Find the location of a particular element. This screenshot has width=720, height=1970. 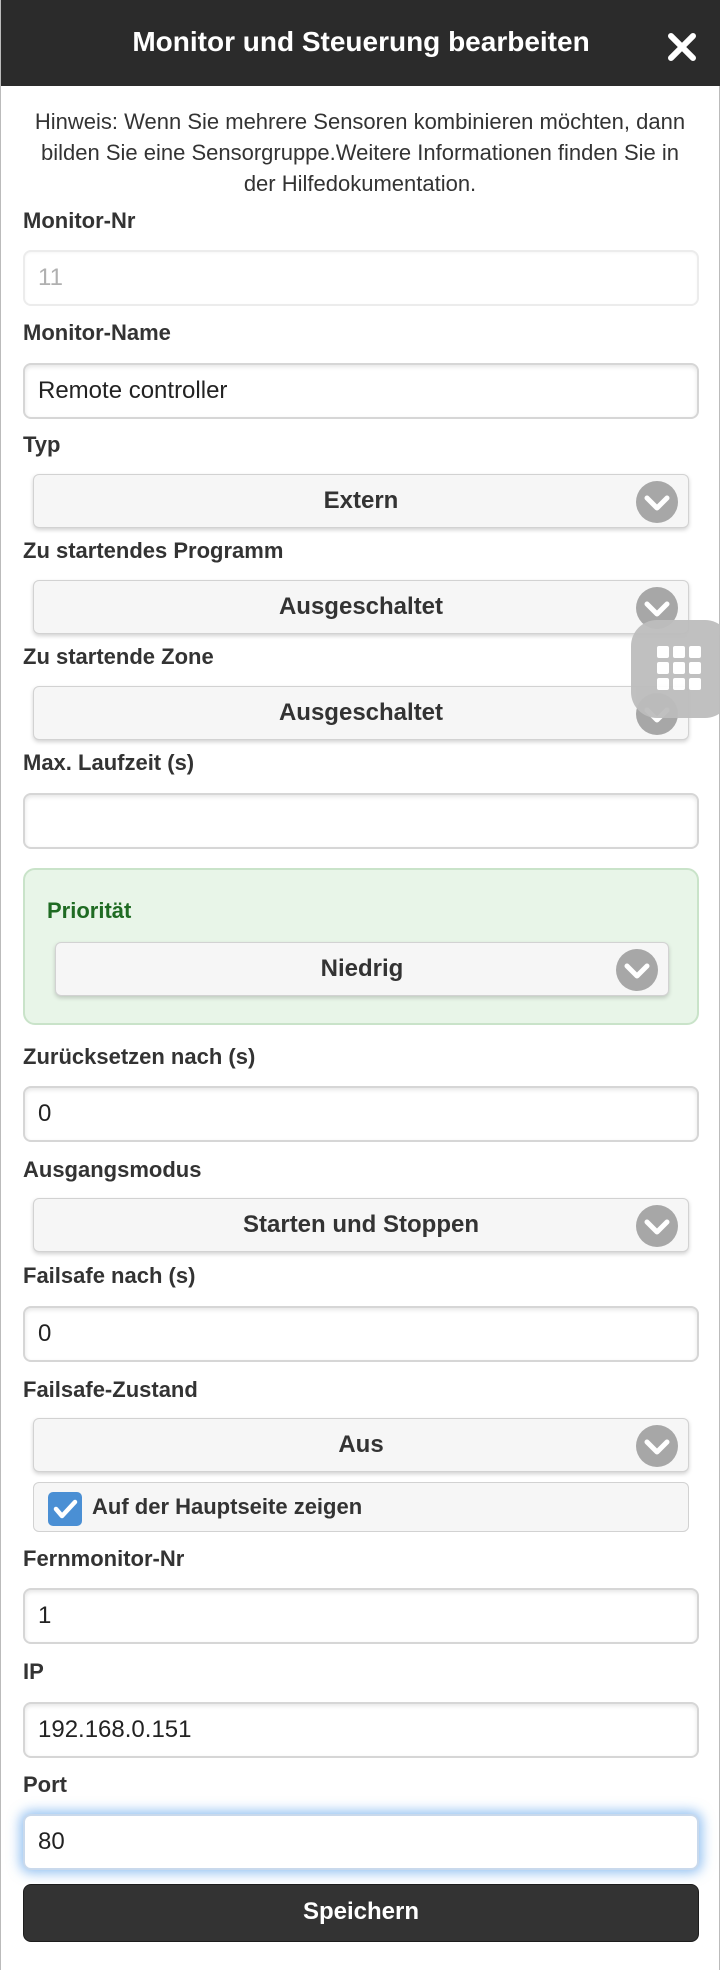

typ-select-value: Extern is located at coordinates (361, 500).